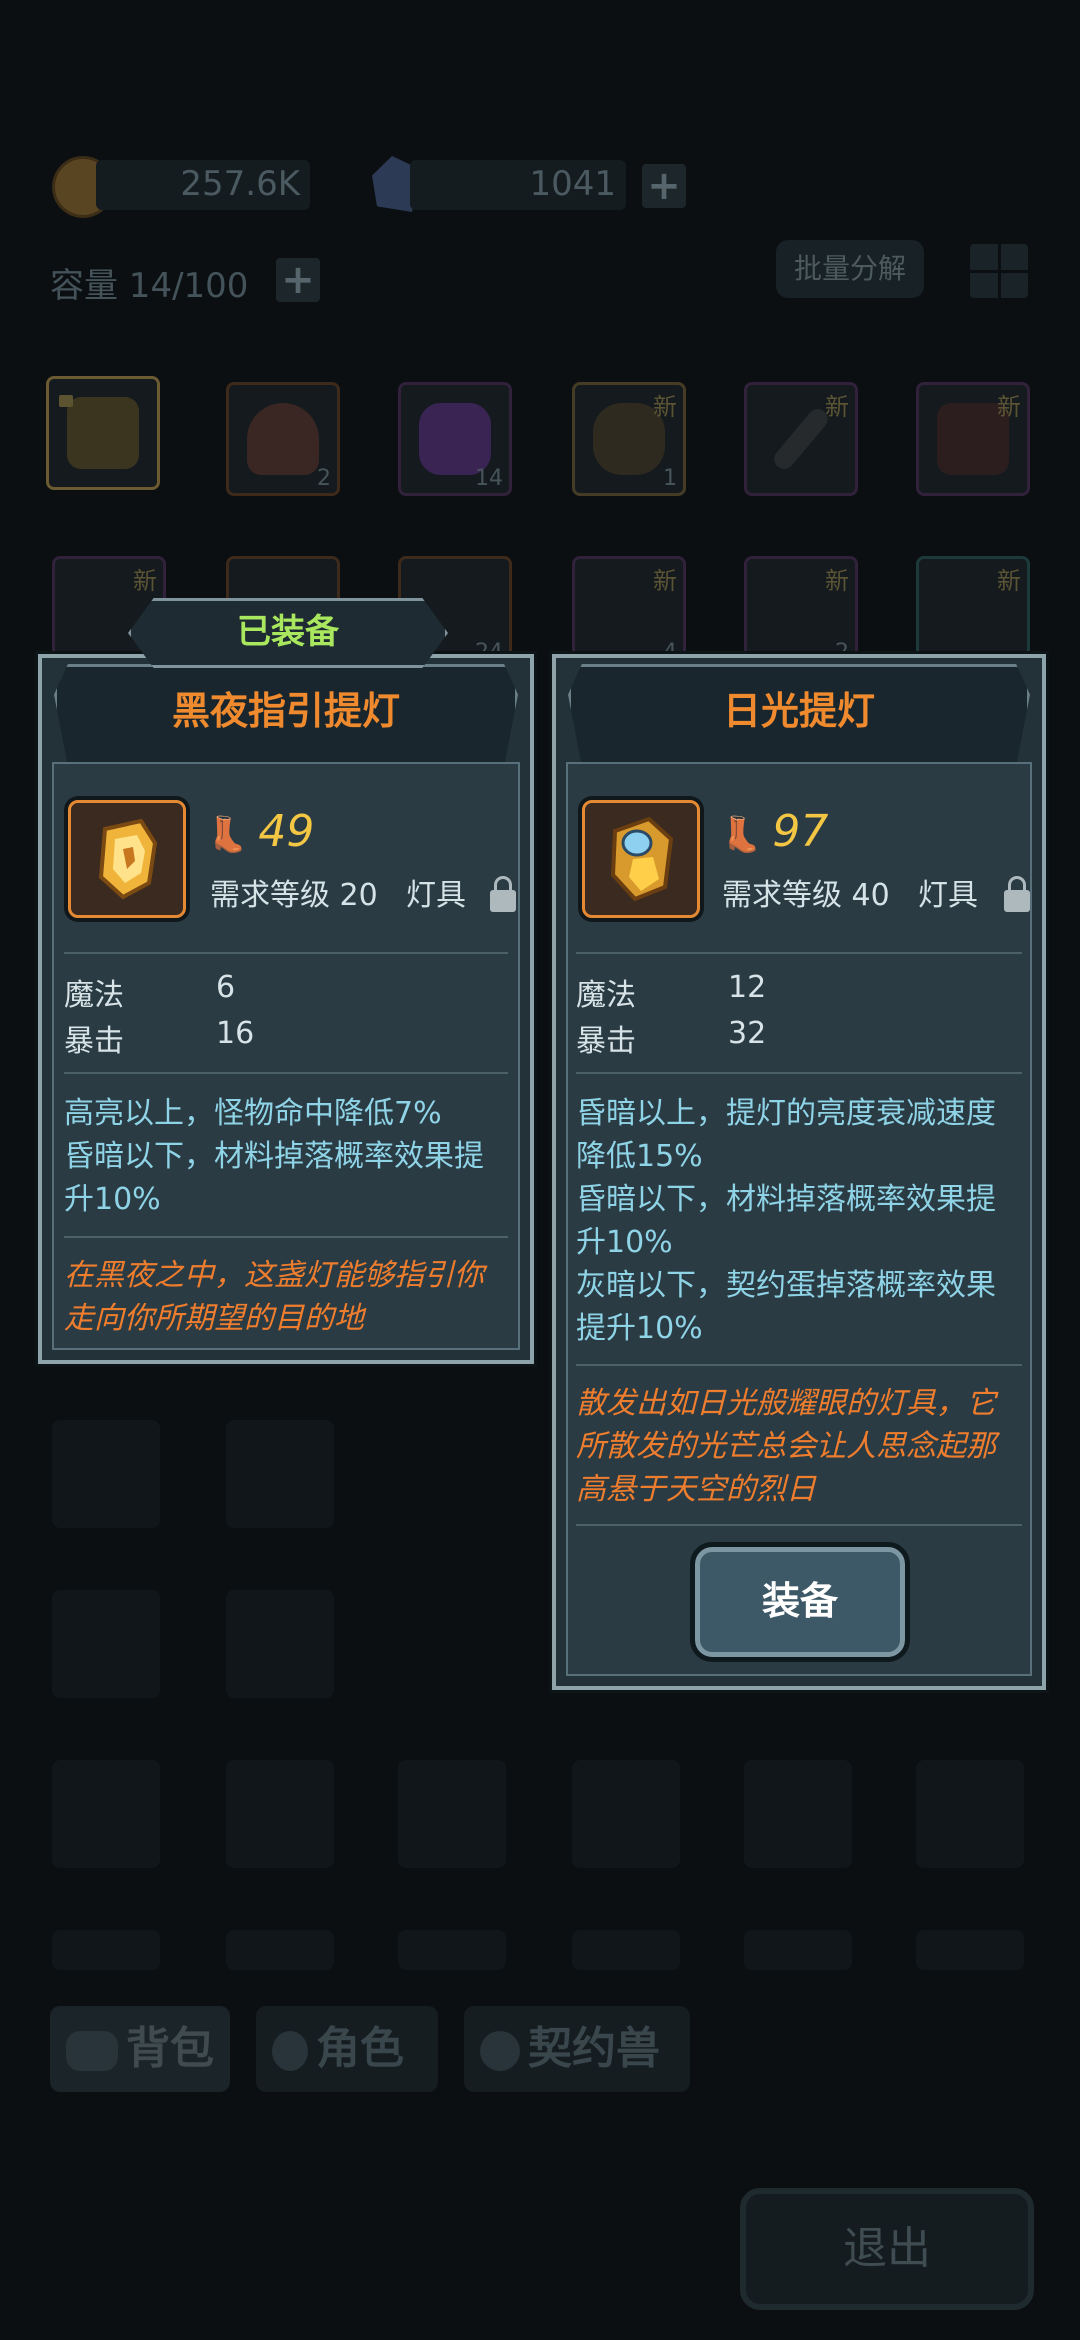 The height and width of the screenshot is (2340, 1080). What do you see at coordinates (288, 633) in the screenshot?
I see `equipped-badge: 已装备` at bounding box center [288, 633].